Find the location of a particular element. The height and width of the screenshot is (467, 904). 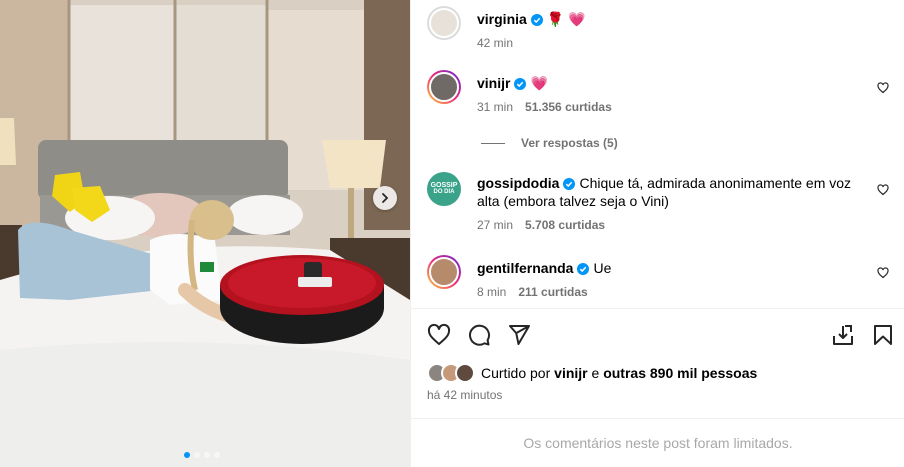

comment-text: Ue is located at coordinates (602, 268).